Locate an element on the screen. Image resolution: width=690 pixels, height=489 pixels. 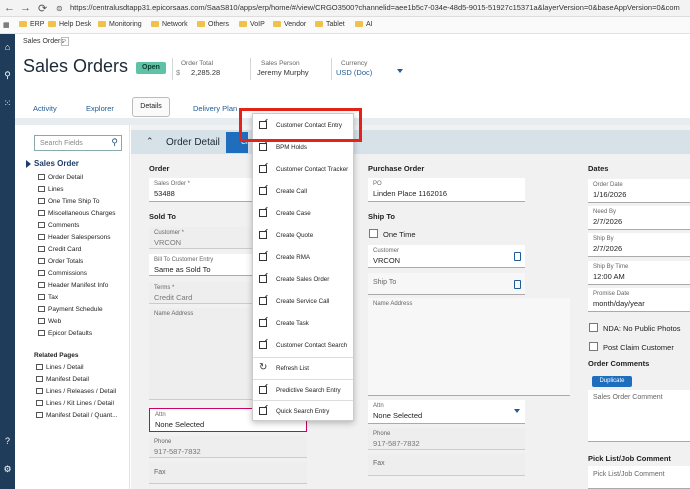
sales-order-field: Sales Order * 53488 is located at coordinates (201, 190).